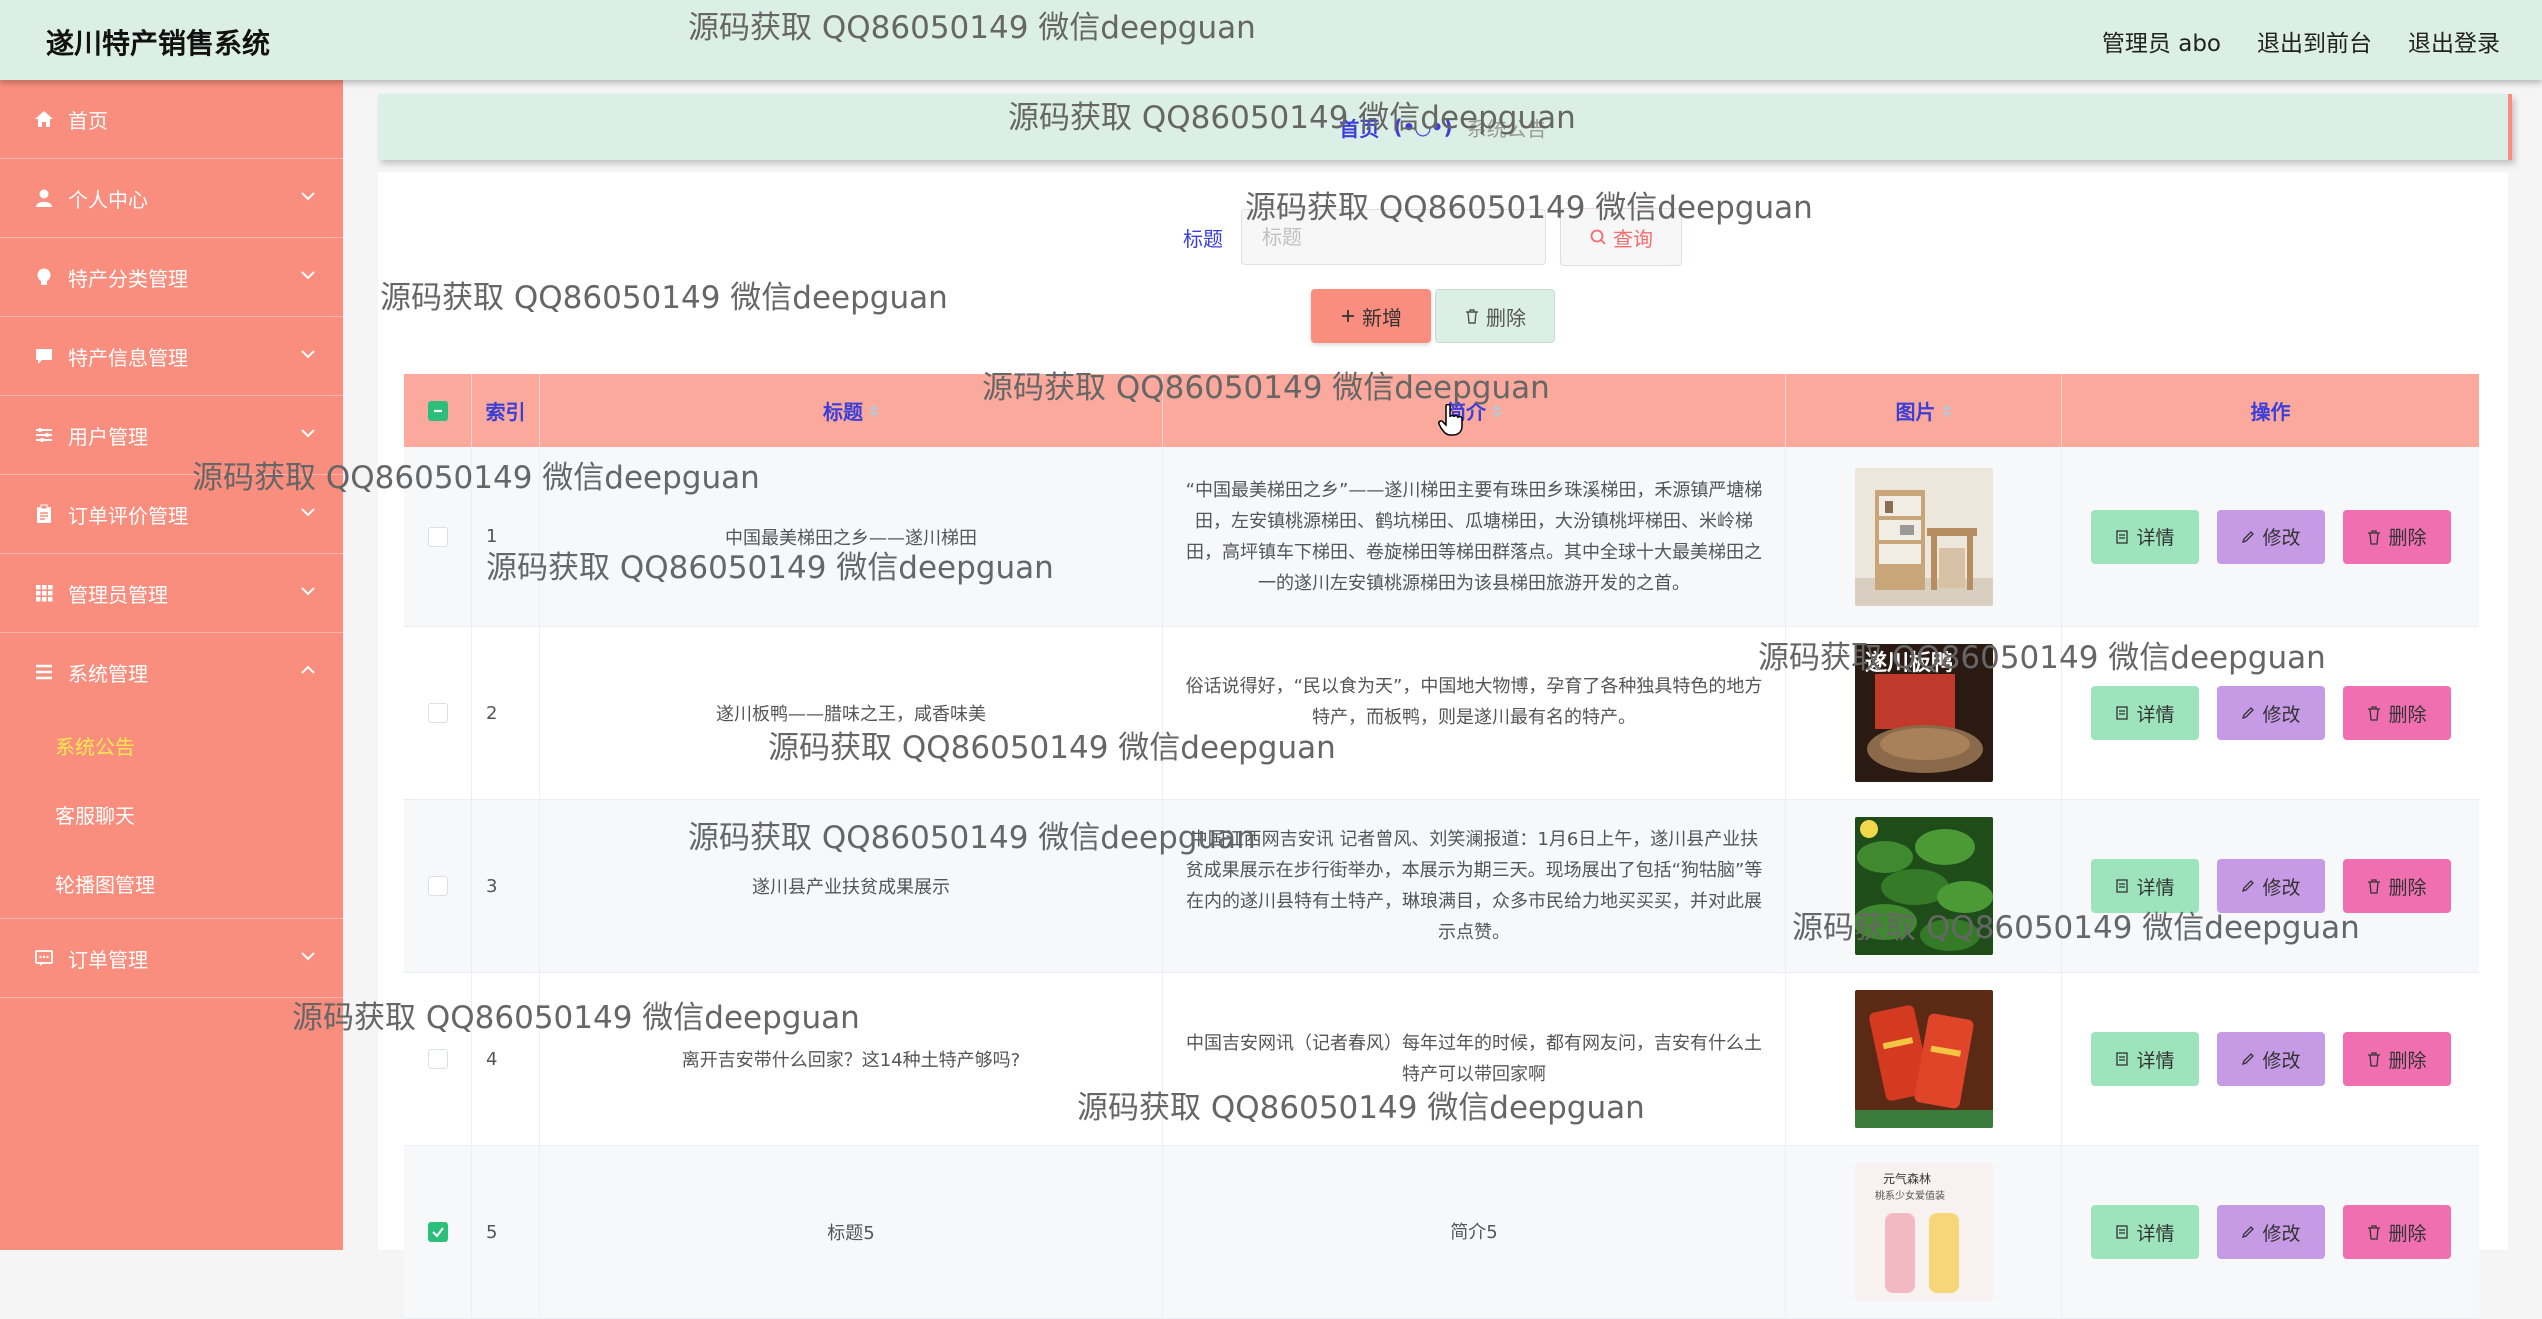  What do you see at coordinates (1393, 237) in the screenshot?
I see `search-input` at bounding box center [1393, 237].